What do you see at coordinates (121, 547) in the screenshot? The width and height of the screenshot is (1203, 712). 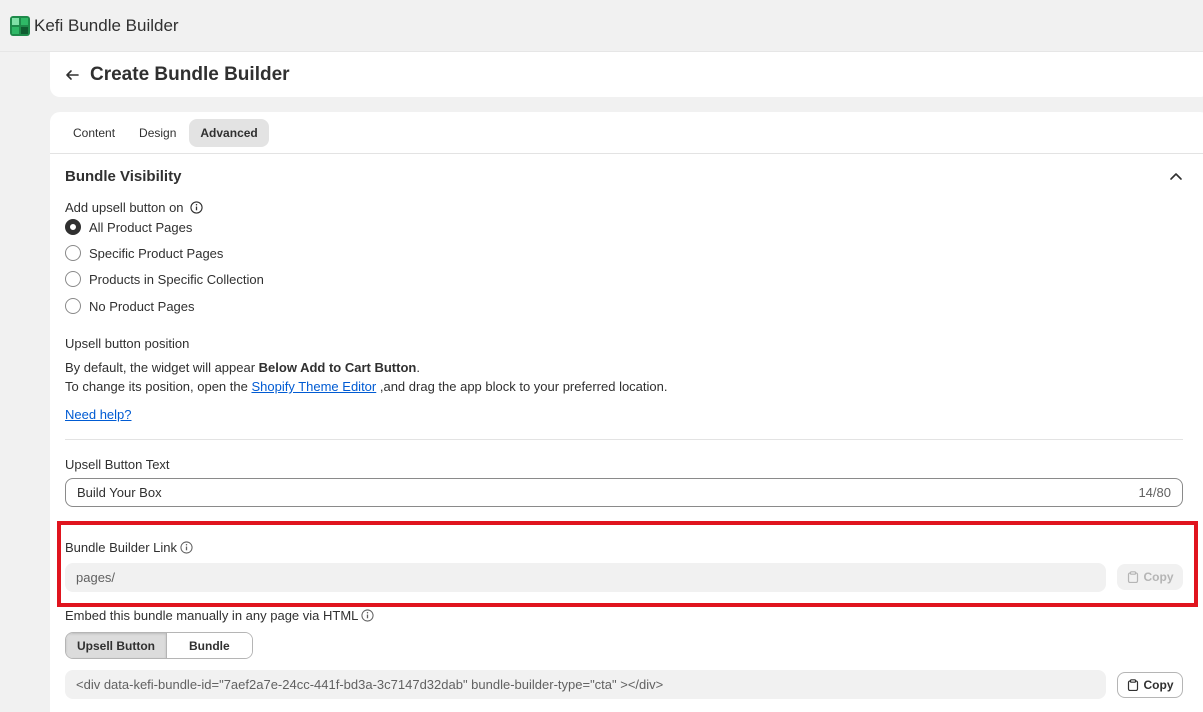 I see `builder-link-label: Bundle Builder Link` at bounding box center [121, 547].